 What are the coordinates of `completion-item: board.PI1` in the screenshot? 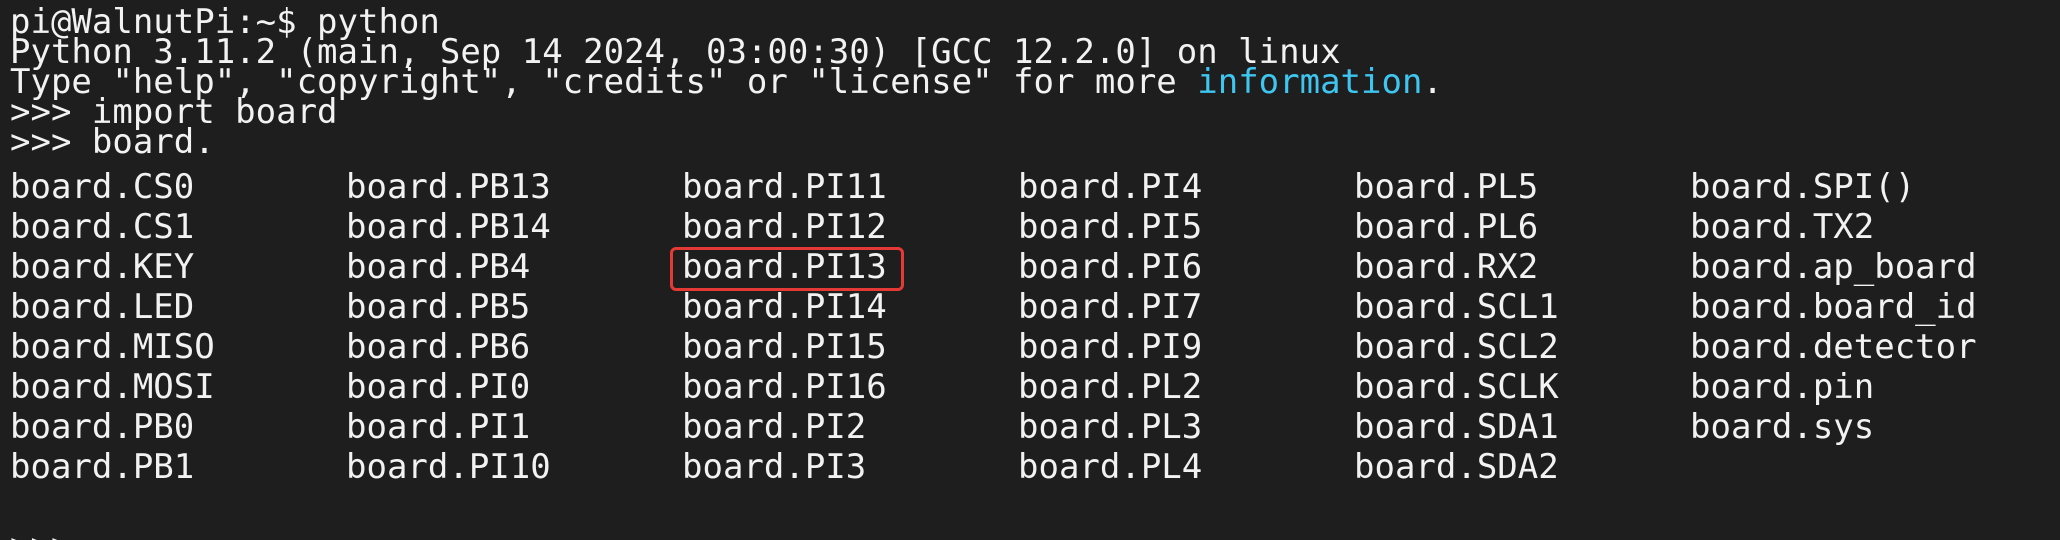 It's located at (438, 427).